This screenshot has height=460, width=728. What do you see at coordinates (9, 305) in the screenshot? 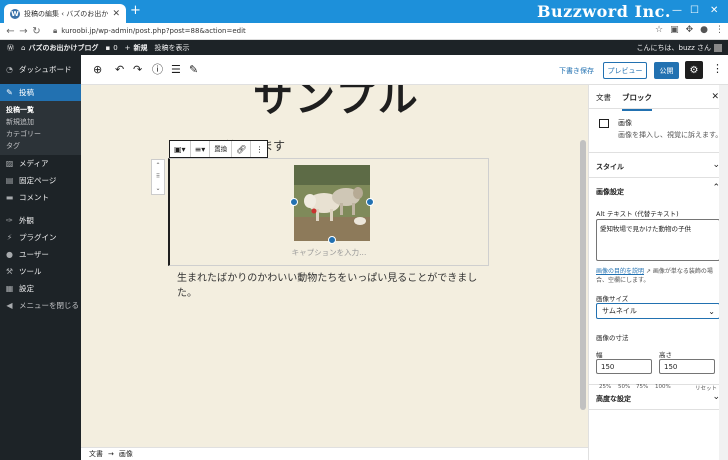
I see `collapse-icon: ◀` at bounding box center [9, 305].